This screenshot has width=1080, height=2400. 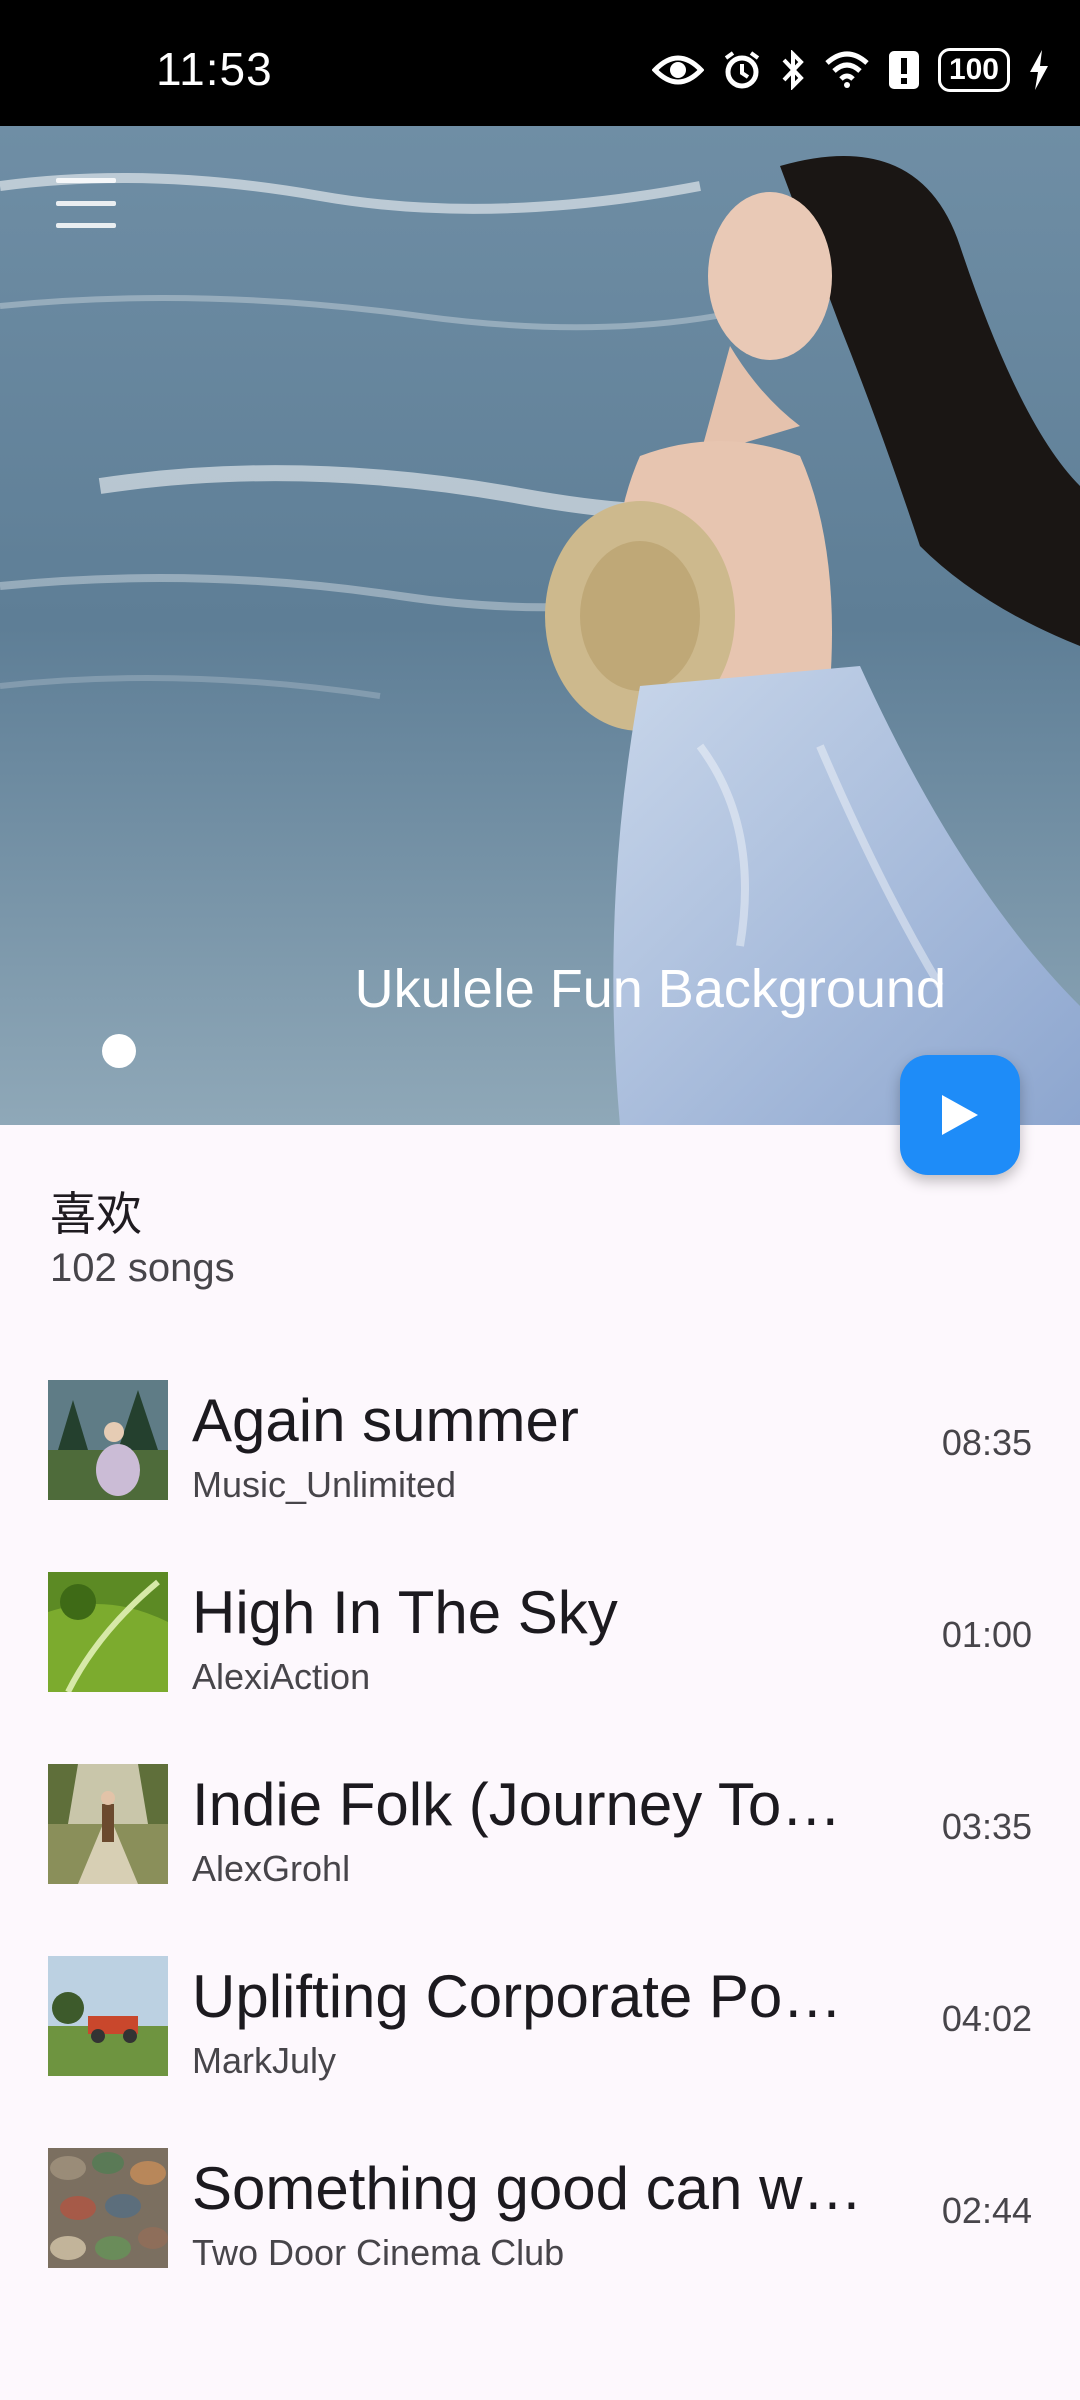 I want to click on battery-icon: 100, so click(x=973, y=70).